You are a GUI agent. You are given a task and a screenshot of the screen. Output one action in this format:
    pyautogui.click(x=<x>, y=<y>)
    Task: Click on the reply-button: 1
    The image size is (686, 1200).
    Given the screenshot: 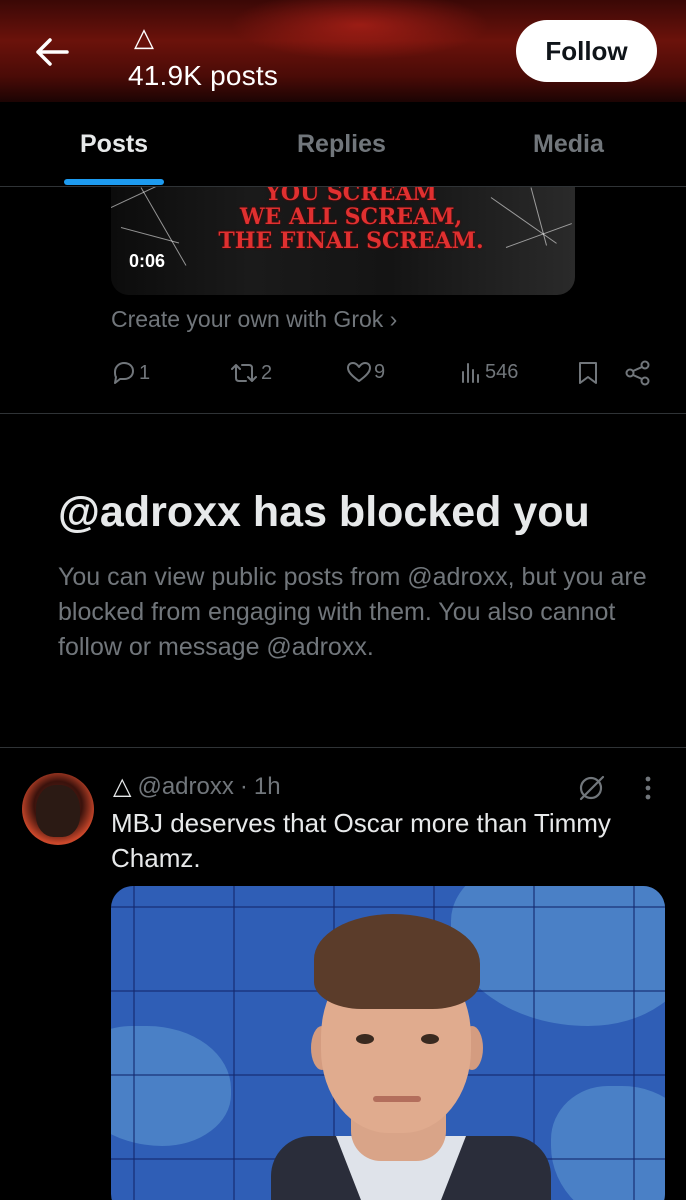 What is the action you would take?
    pyautogui.click(x=130, y=373)
    